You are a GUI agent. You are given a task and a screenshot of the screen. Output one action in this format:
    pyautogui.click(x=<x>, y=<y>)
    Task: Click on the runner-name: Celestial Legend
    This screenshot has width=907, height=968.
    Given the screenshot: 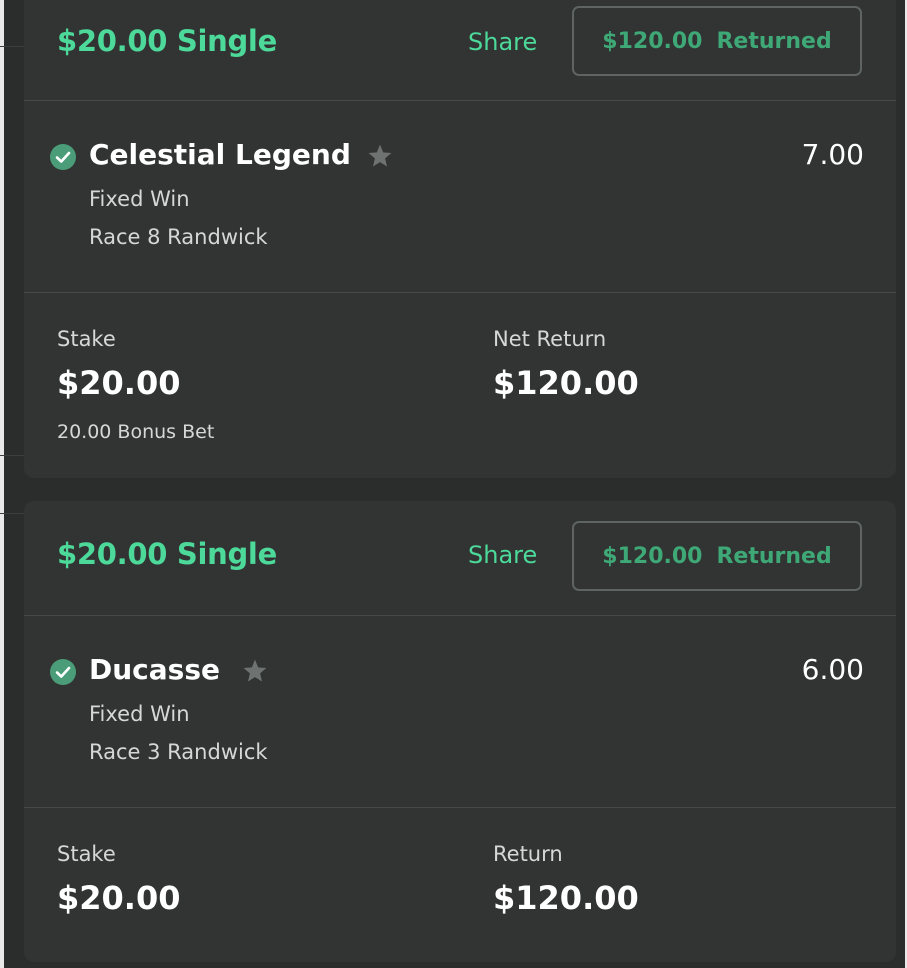 What is the action you would take?
    pyautogui.click(x=220, y=154)
    